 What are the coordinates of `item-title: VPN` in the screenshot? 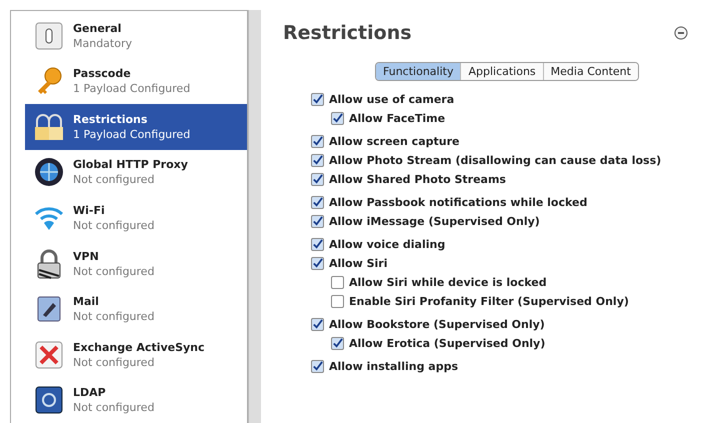 It's located at (86, 256).